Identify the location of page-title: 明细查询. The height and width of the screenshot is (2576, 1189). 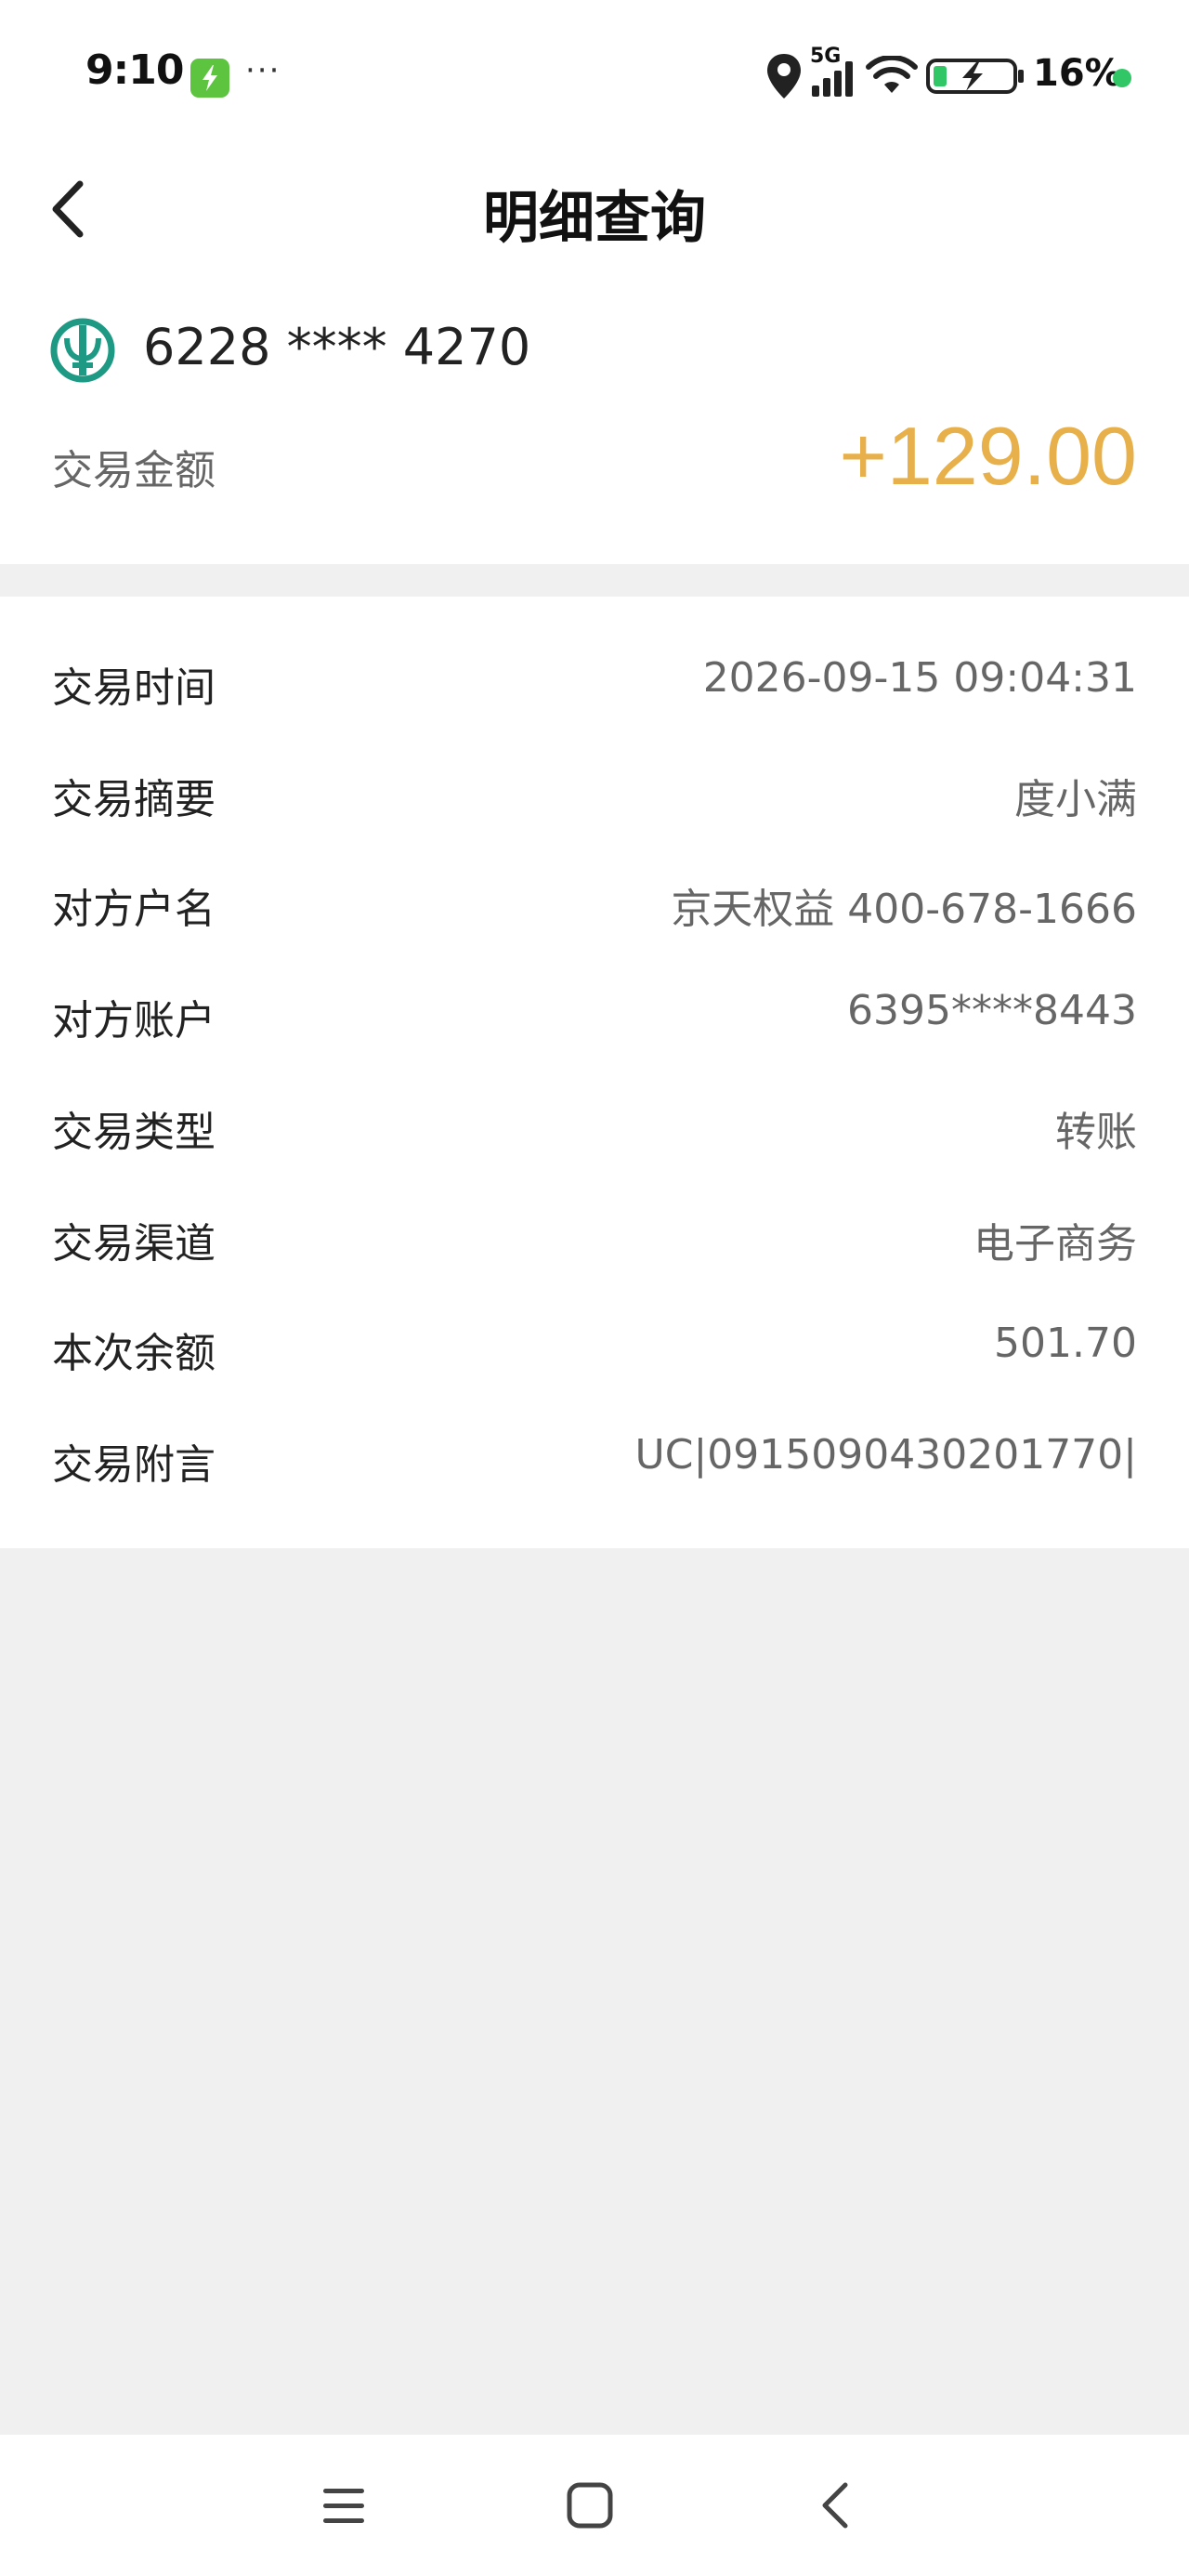
(594, 218).